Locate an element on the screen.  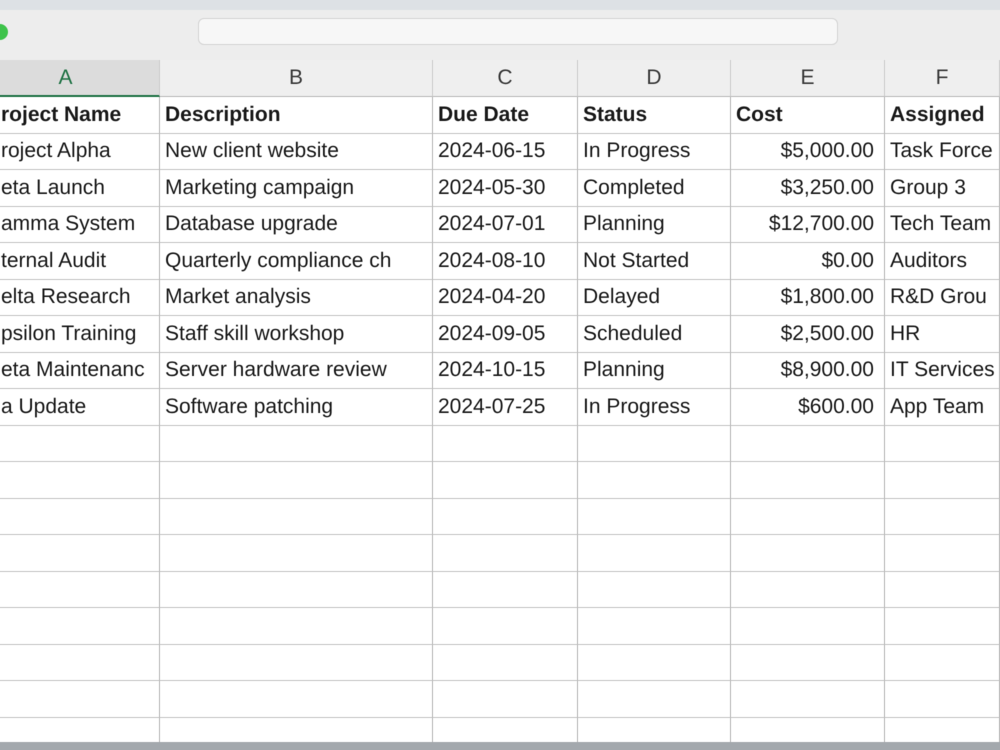
table-cell: a Update is located at coordinates (80, 407).